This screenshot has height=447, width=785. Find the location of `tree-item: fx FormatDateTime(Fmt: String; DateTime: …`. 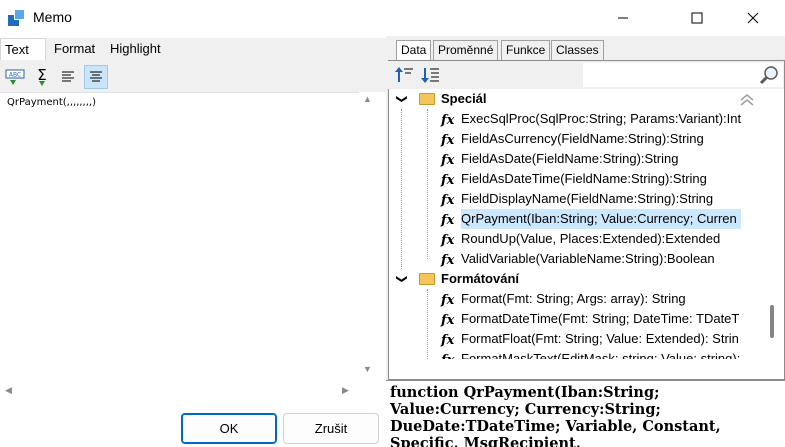

tree-item: fx FormatDateTime(Fmt: String; DateTime: … is located at coordinates (574, 319).